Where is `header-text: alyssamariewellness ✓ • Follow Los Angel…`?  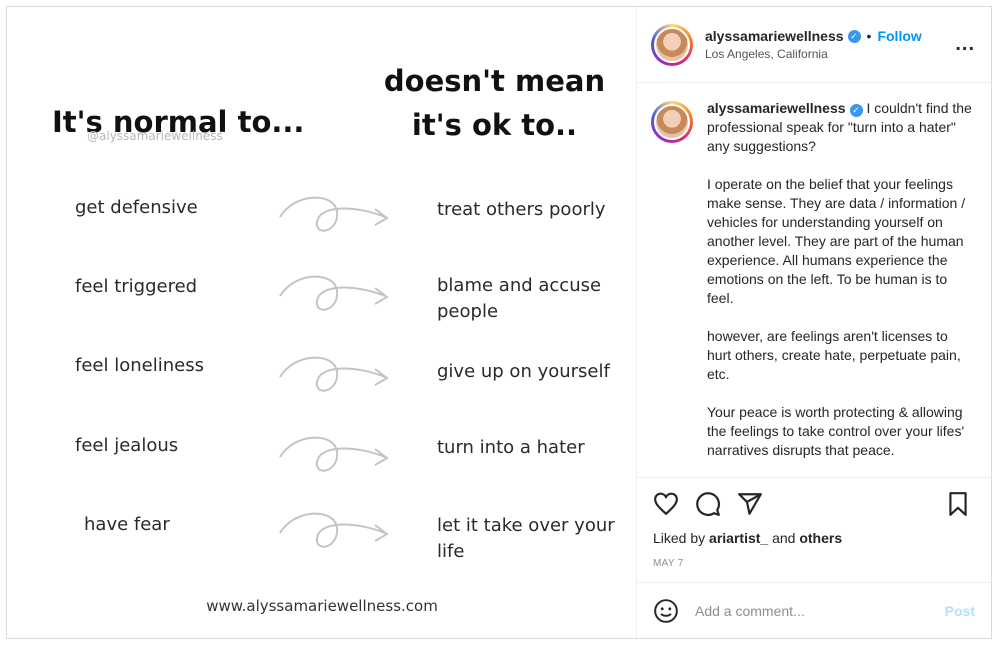
header-text: alyssamariewellness ✓ • Follow Los Angel… is located at coordinates (830, 44).